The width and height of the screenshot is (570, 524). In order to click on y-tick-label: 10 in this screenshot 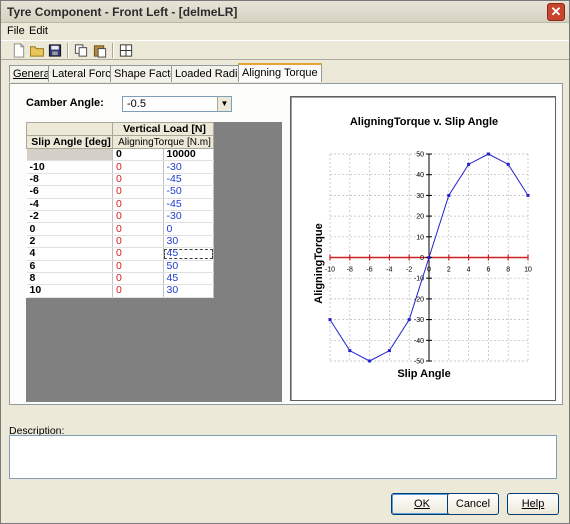, I will do `click(420, 237)`.